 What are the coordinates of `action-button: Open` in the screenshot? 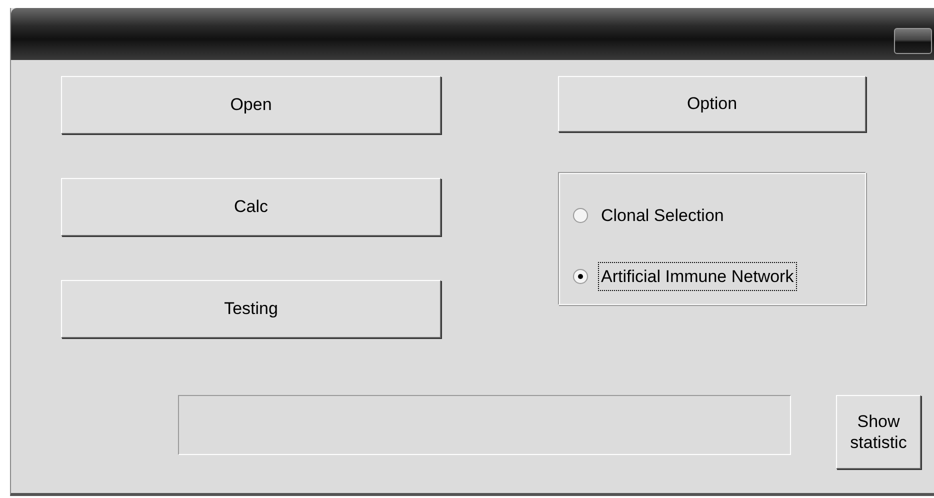 It's located at (251, 105).